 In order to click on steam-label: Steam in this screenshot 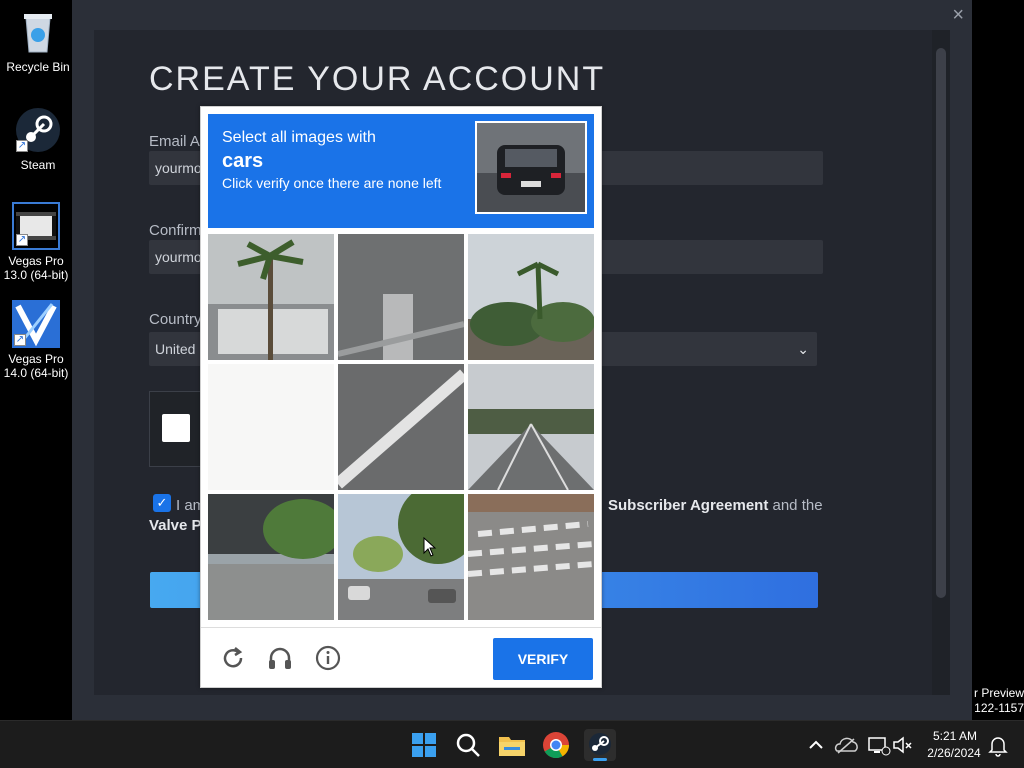, I will do `click(38, 165)`.